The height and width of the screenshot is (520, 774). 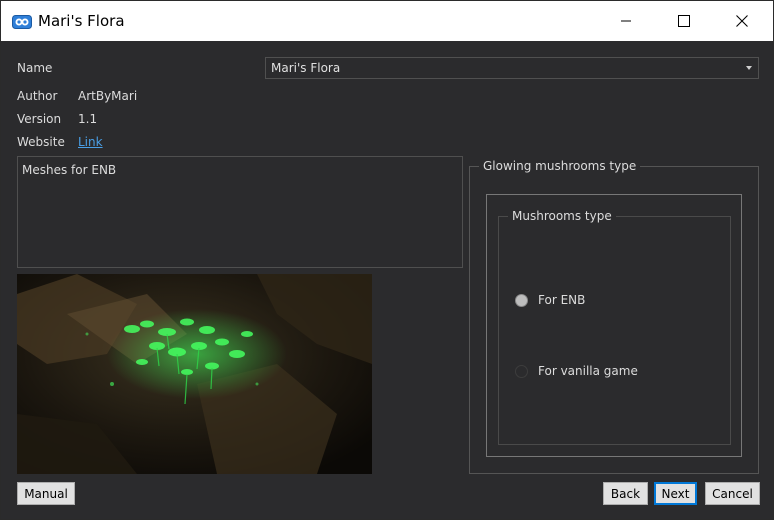 What do you see at coordinates (387, 21) in the screenshot?
I see `title-bar: Mari's Flora` at bounding box center [387, 21].